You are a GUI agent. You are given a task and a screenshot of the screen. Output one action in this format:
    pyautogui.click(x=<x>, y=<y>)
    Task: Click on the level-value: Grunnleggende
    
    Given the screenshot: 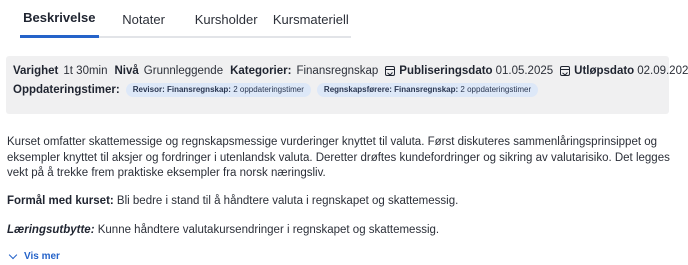 What is the action you would take?
    pyautogui.click(x=183, y=71)
    